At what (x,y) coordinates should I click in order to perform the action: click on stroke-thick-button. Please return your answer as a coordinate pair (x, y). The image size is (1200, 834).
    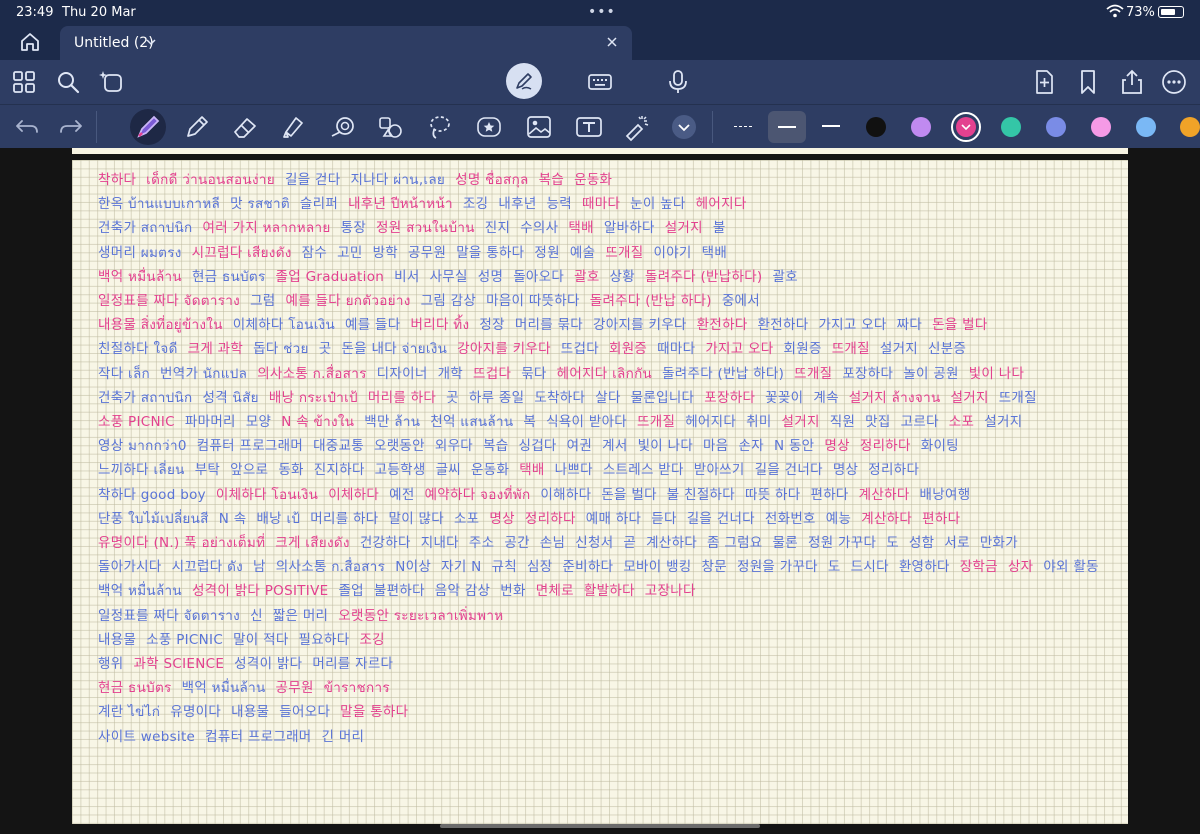
    Looking at the image, I should click on (831, 127).